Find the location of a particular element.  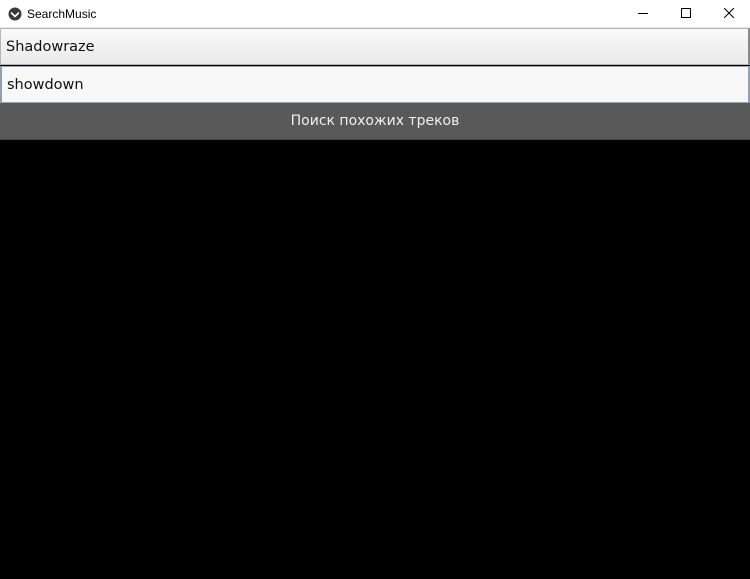

window-controls is located at coordinates (685, 14).